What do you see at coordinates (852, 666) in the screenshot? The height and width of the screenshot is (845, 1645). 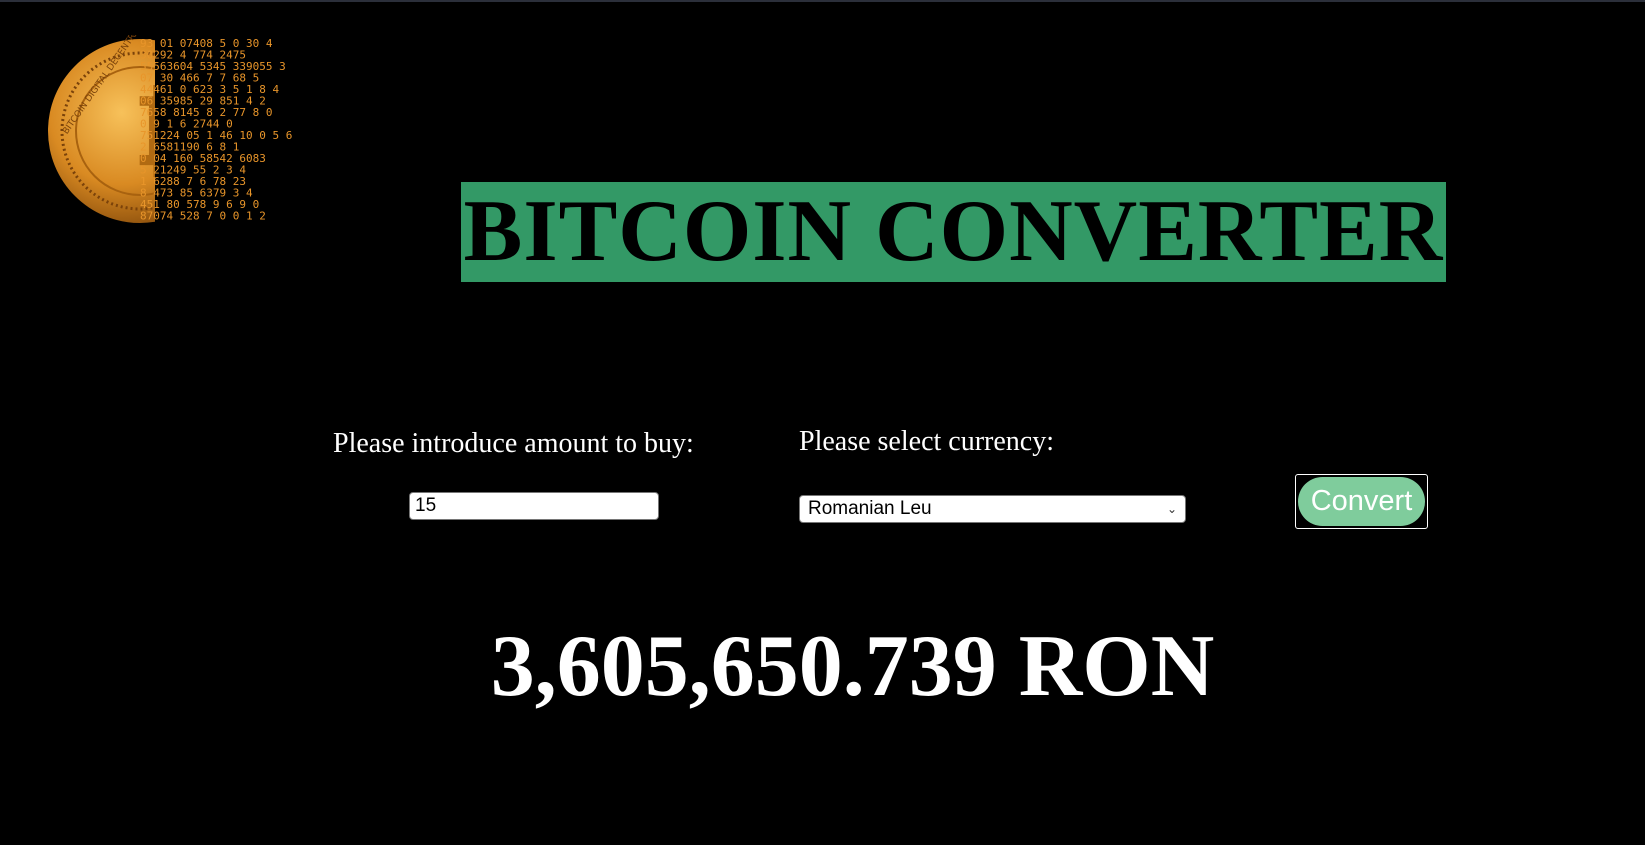 I see `conversion-result: 3,605,650.739 RON` at bounding box center [852, 666].